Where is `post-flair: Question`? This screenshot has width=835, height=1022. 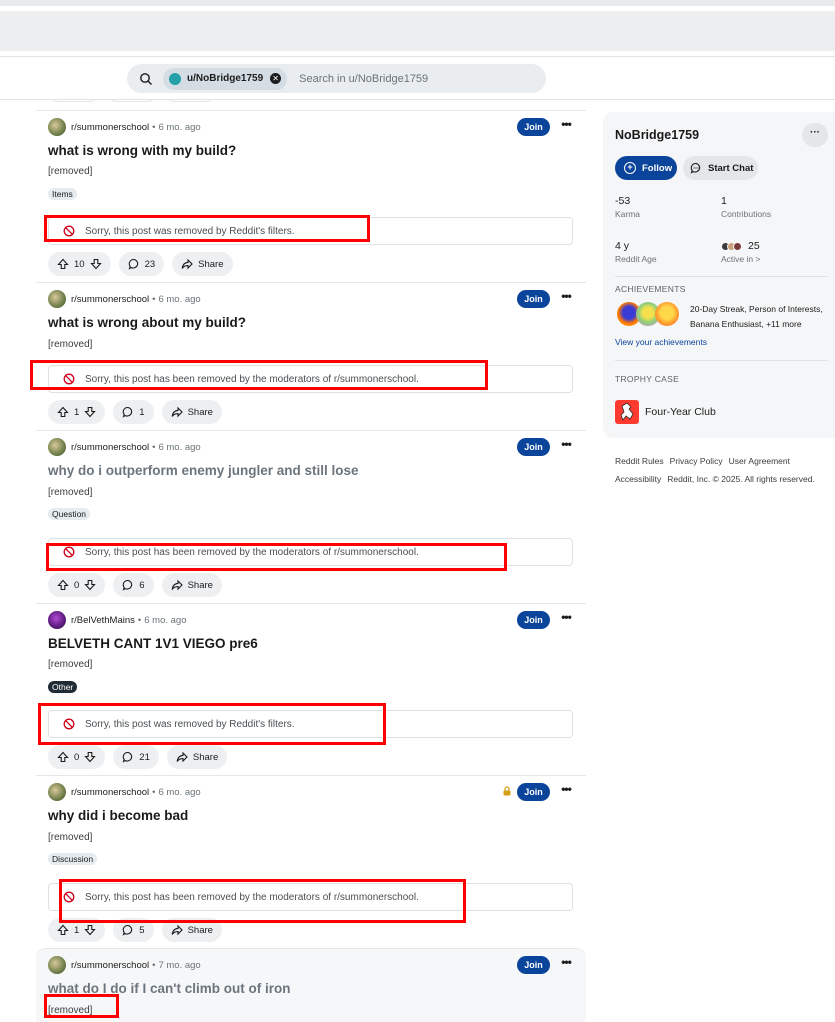 post-flair: Question is located at coordinates (69, 514).